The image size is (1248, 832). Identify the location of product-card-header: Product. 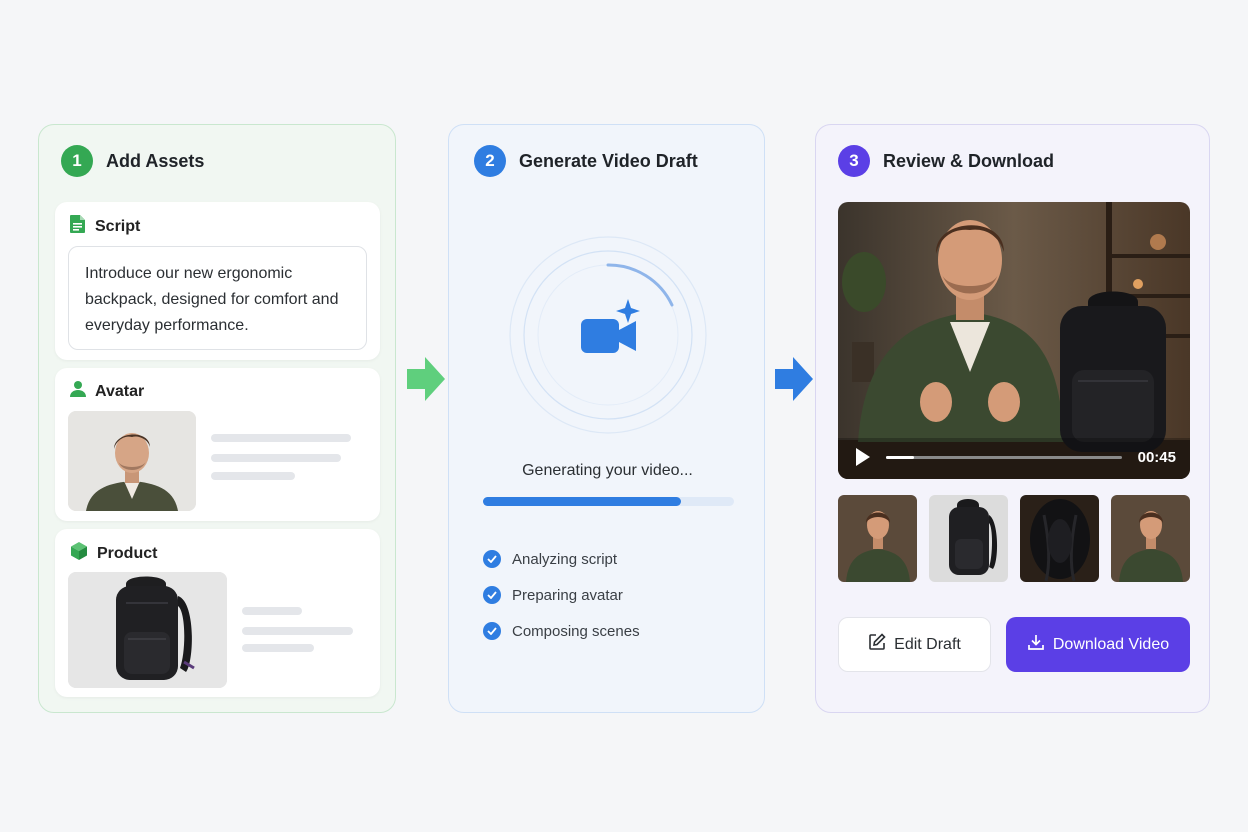
(113, 553).